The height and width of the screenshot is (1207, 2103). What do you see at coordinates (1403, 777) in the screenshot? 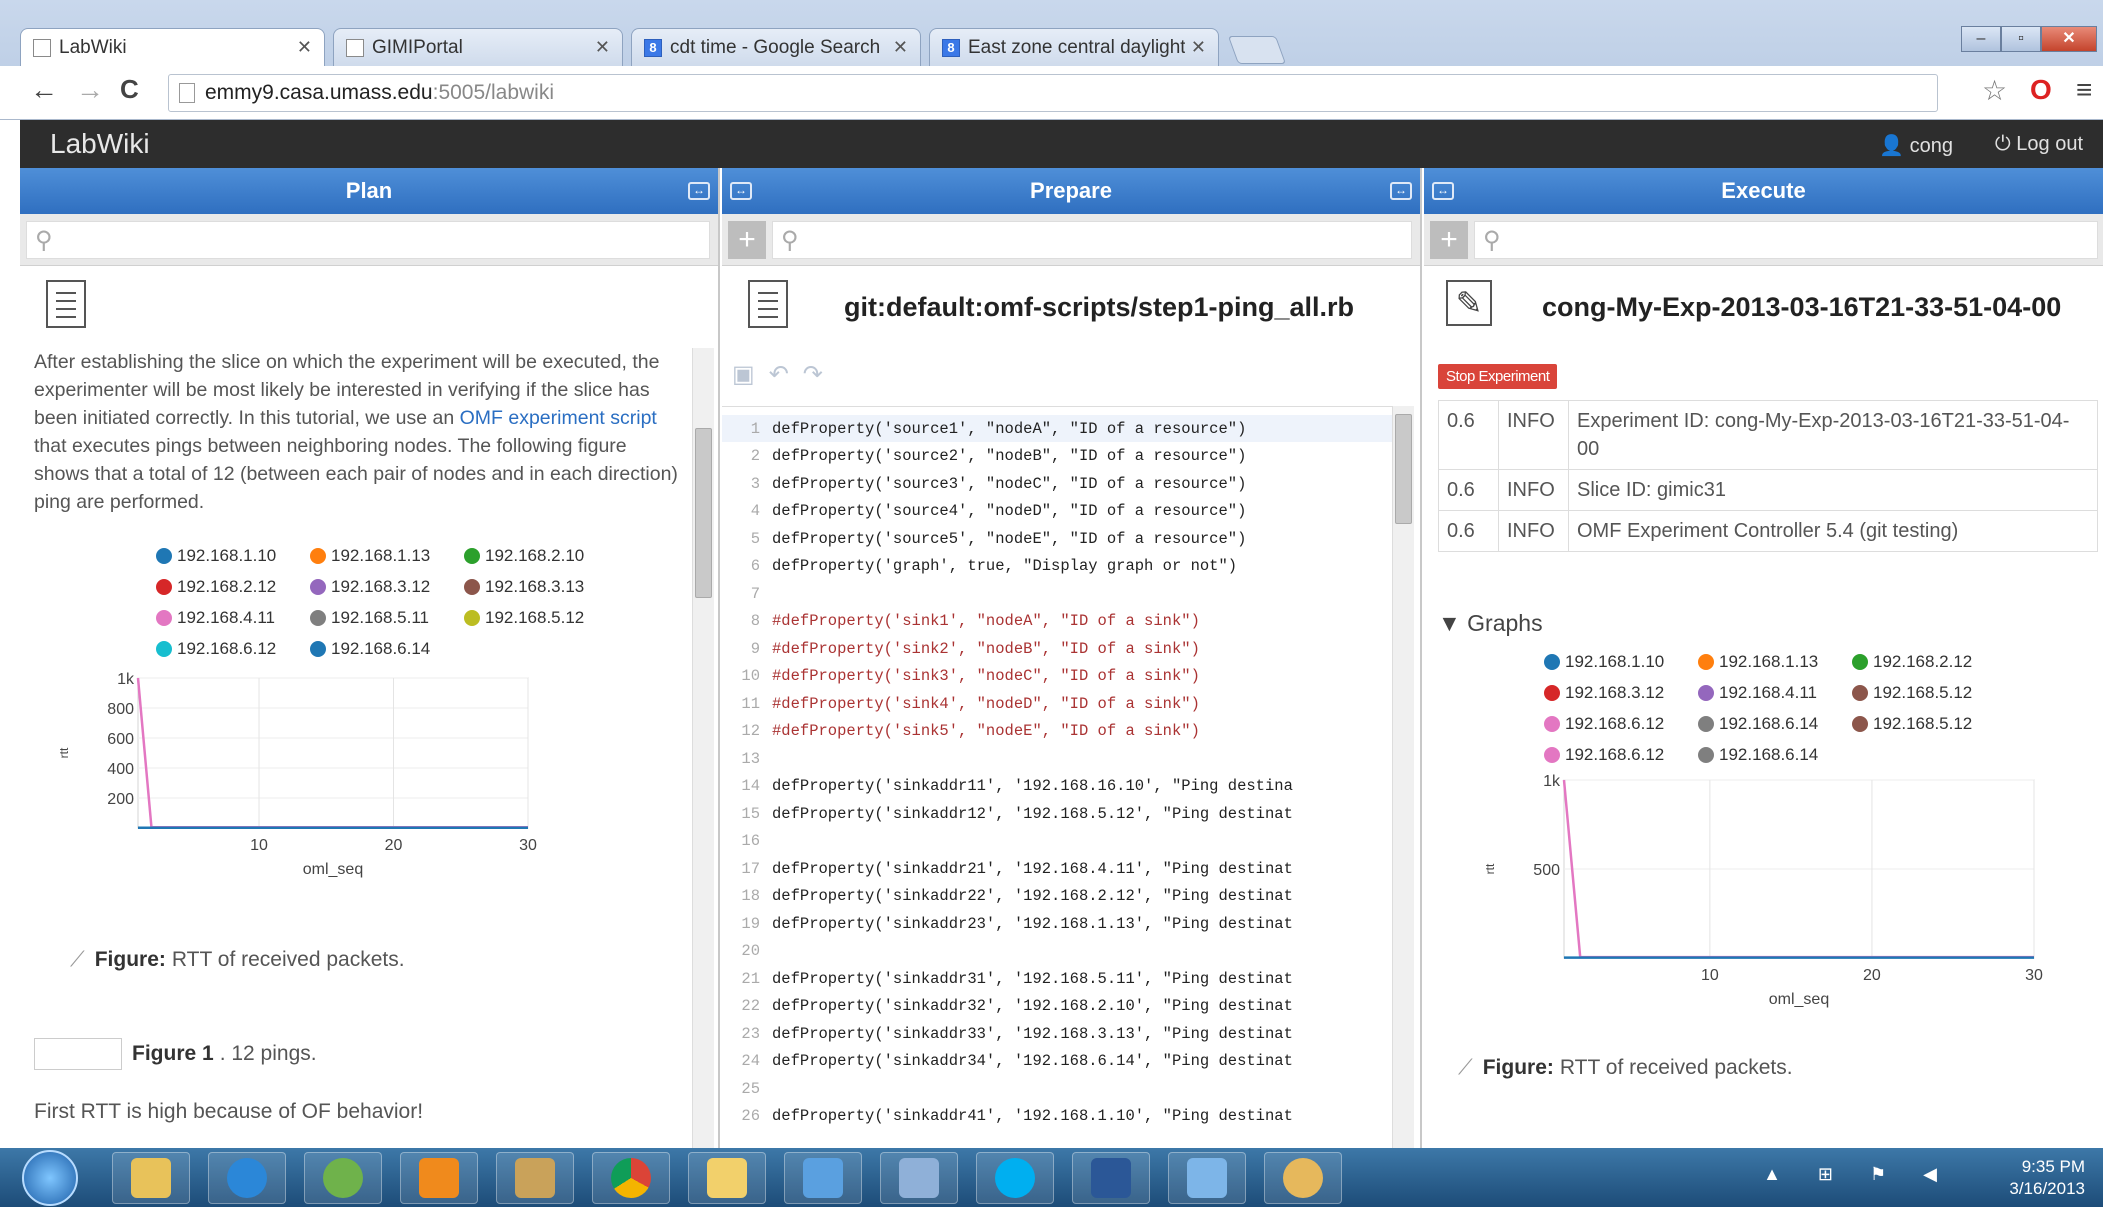
I see `editor-scrollbar` at bounding box center [1403, 777].